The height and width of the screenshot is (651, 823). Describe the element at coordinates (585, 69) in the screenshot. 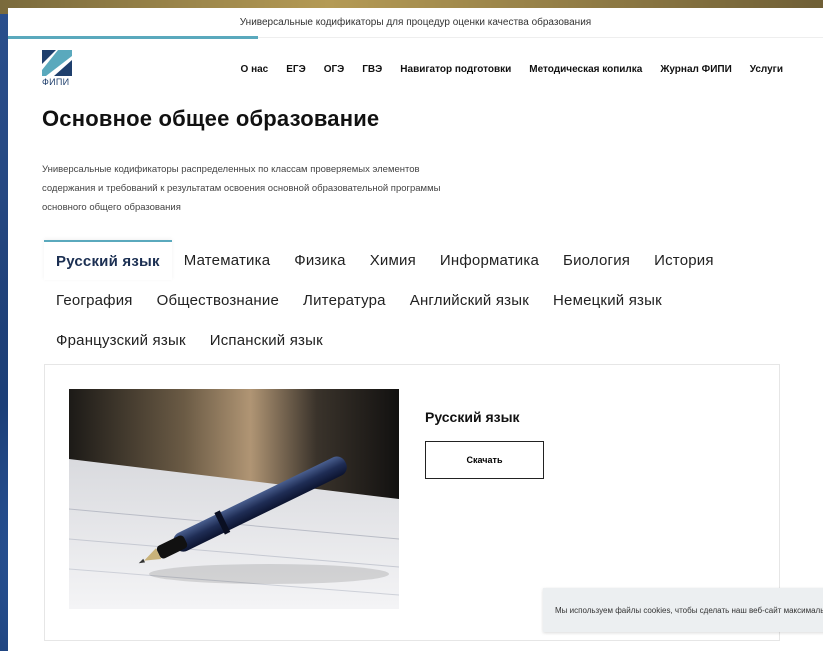

I see `nav-method-collection: Методическая копилка` at that location.